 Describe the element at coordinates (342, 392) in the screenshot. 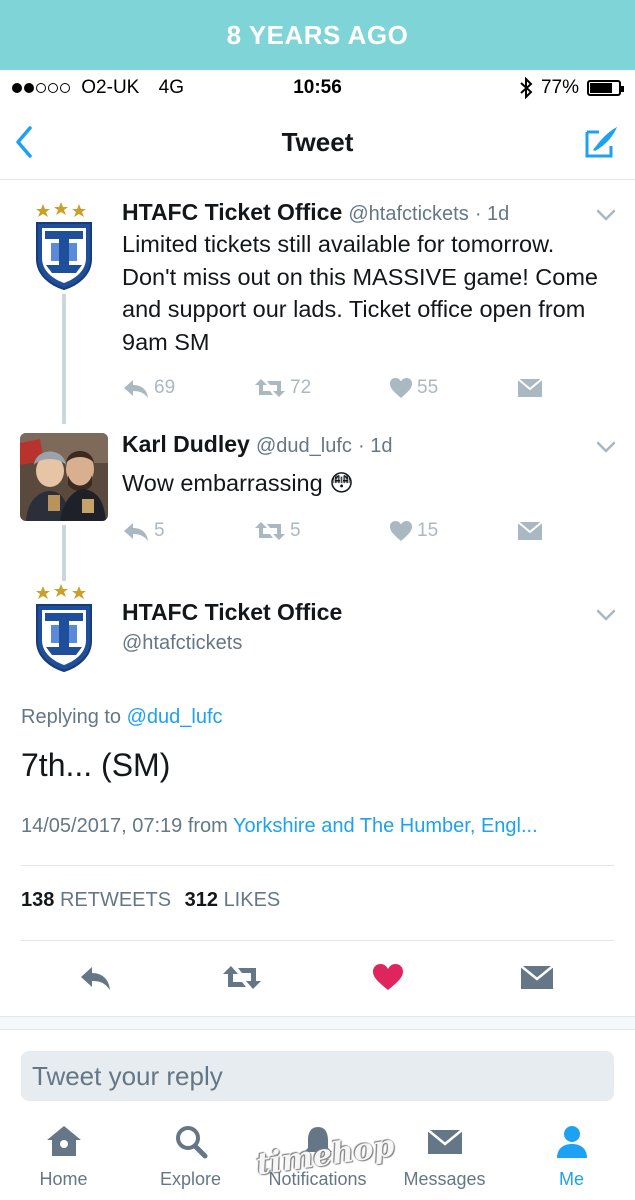

I see `tweet-actions: 69 72 55` at that location.